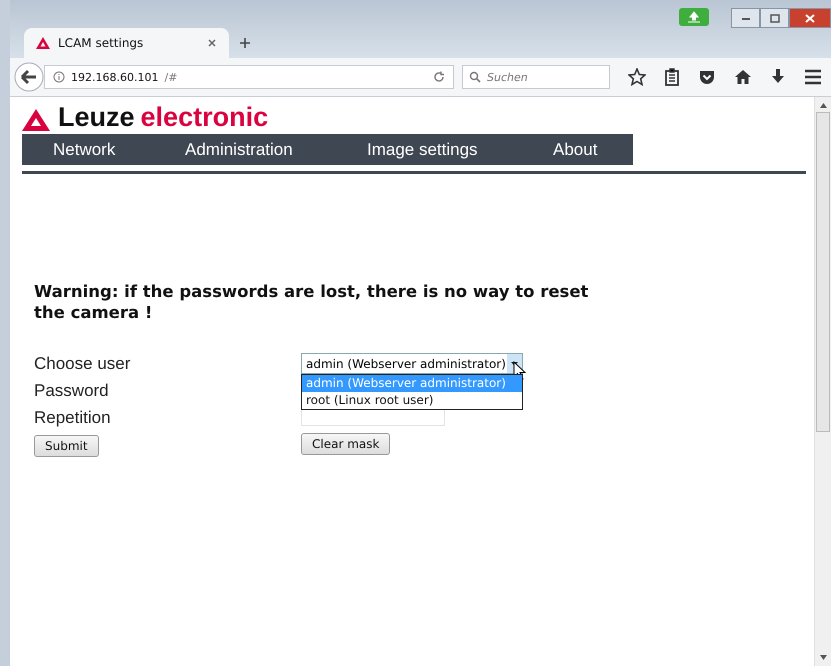 This screenshot has height=666, width=831. Describe the element at coordinates (312, 302) in the screenshot. I see `warning-text: Warning: if the passwords are lost, there is no way to reset the camera !` at that location.